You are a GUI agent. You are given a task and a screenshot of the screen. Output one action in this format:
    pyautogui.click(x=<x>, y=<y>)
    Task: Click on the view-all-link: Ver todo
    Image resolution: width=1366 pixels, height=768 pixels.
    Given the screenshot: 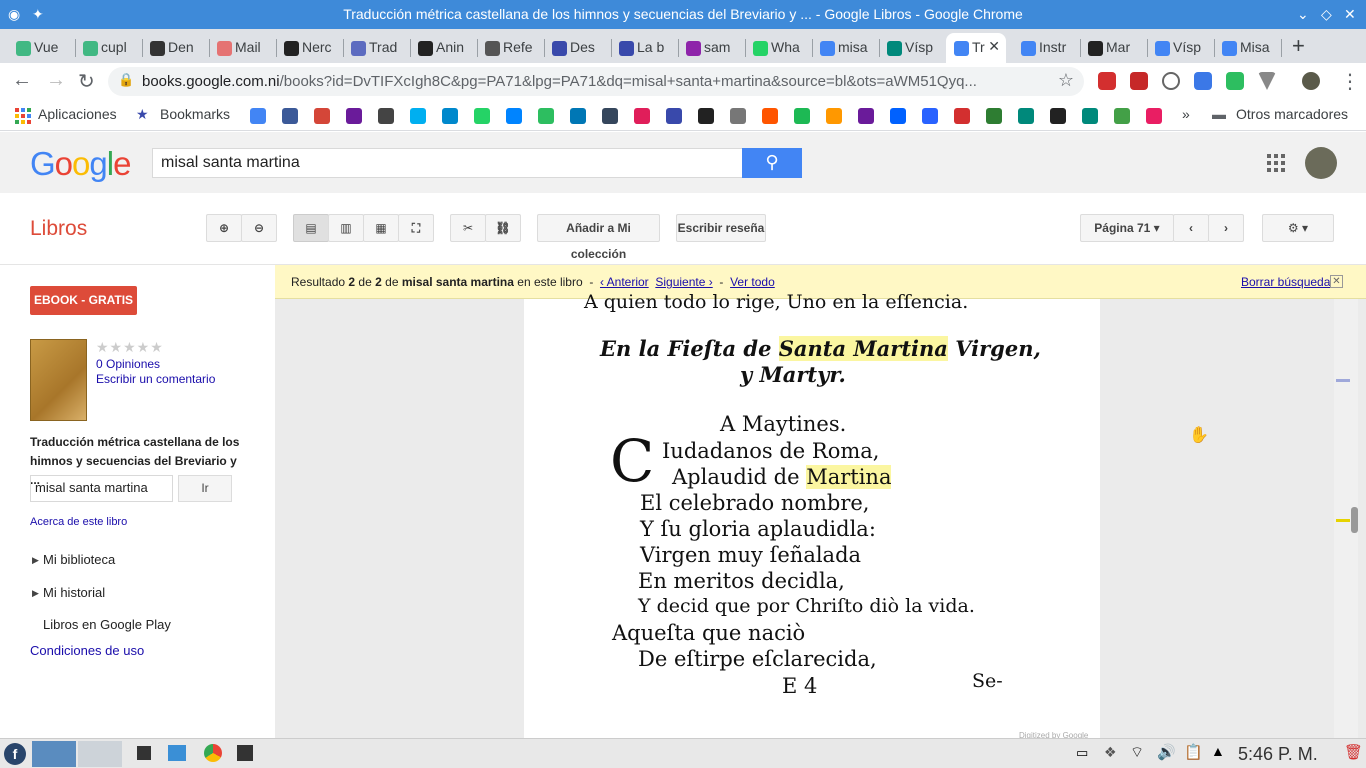 What is the action you would take?
    pyautogui.click(x=752, y=282)
    